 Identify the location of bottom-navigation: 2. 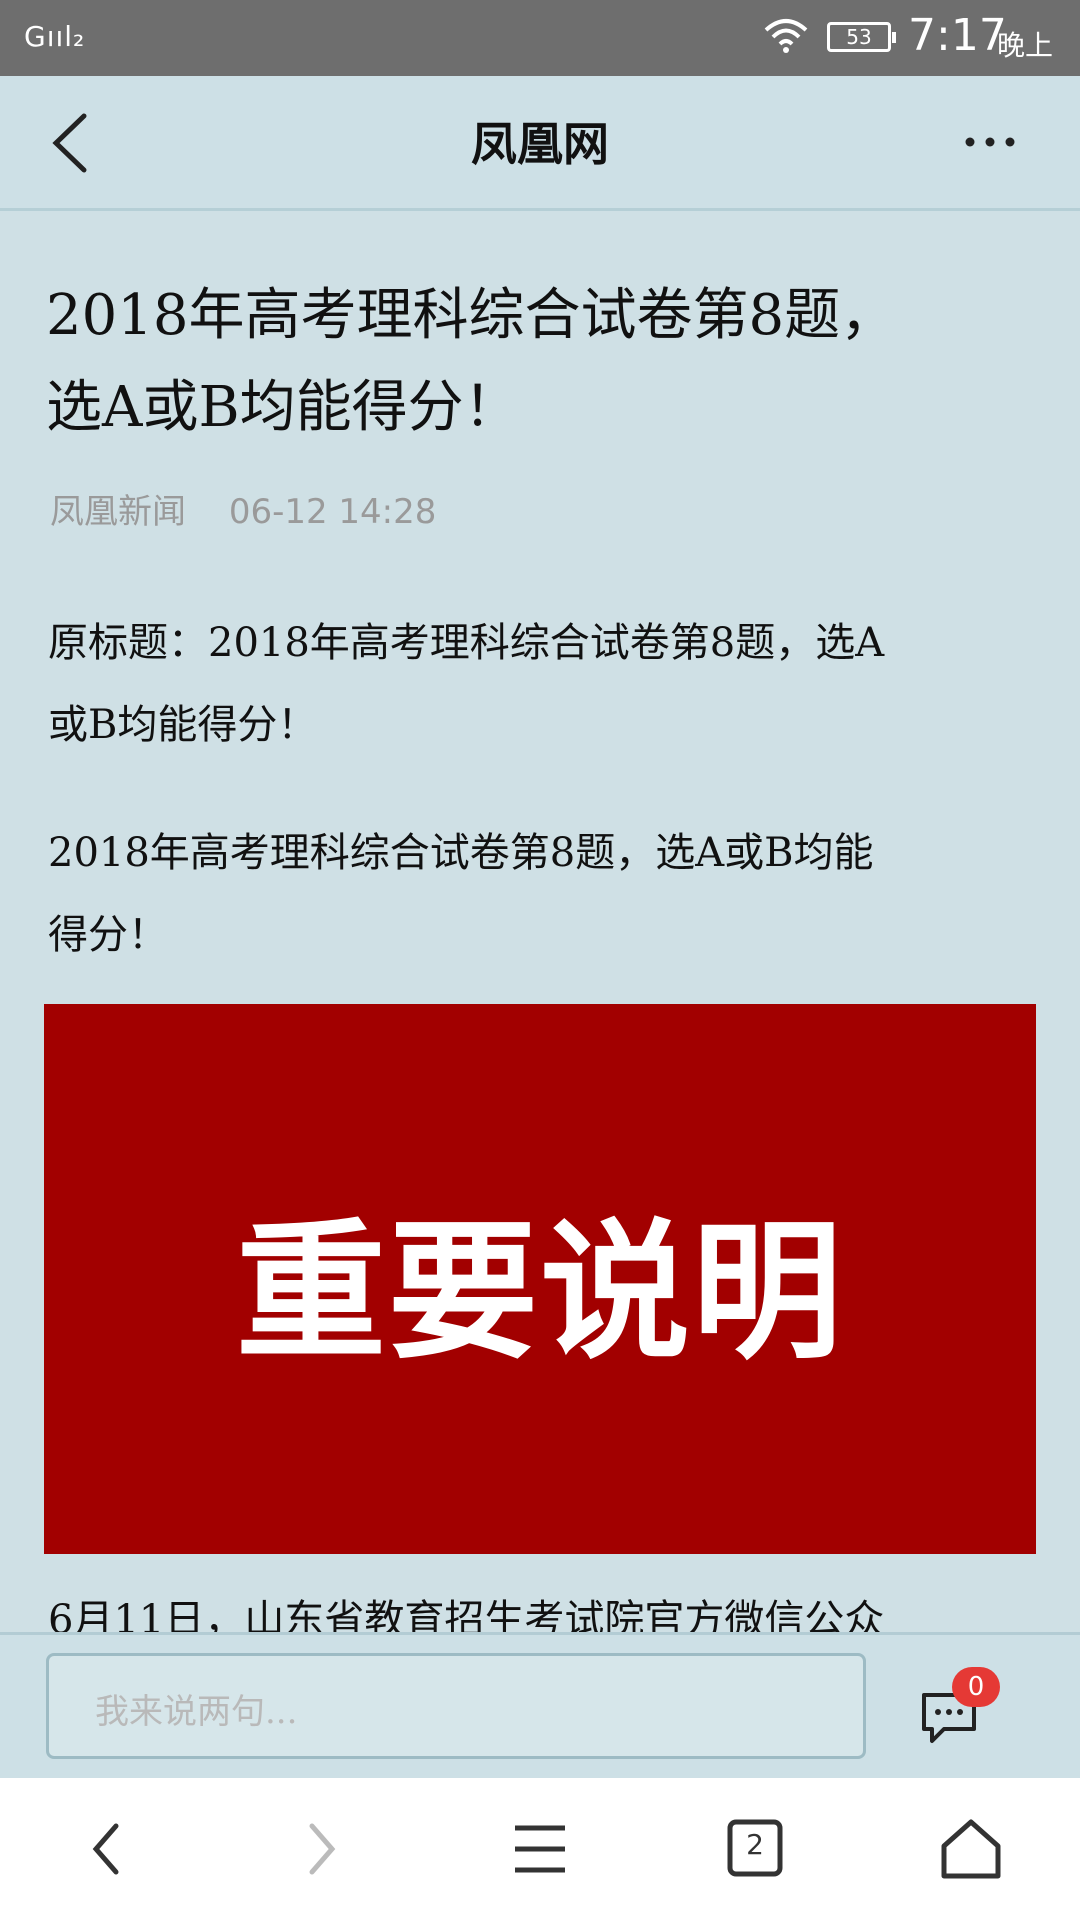
(540, 1849).